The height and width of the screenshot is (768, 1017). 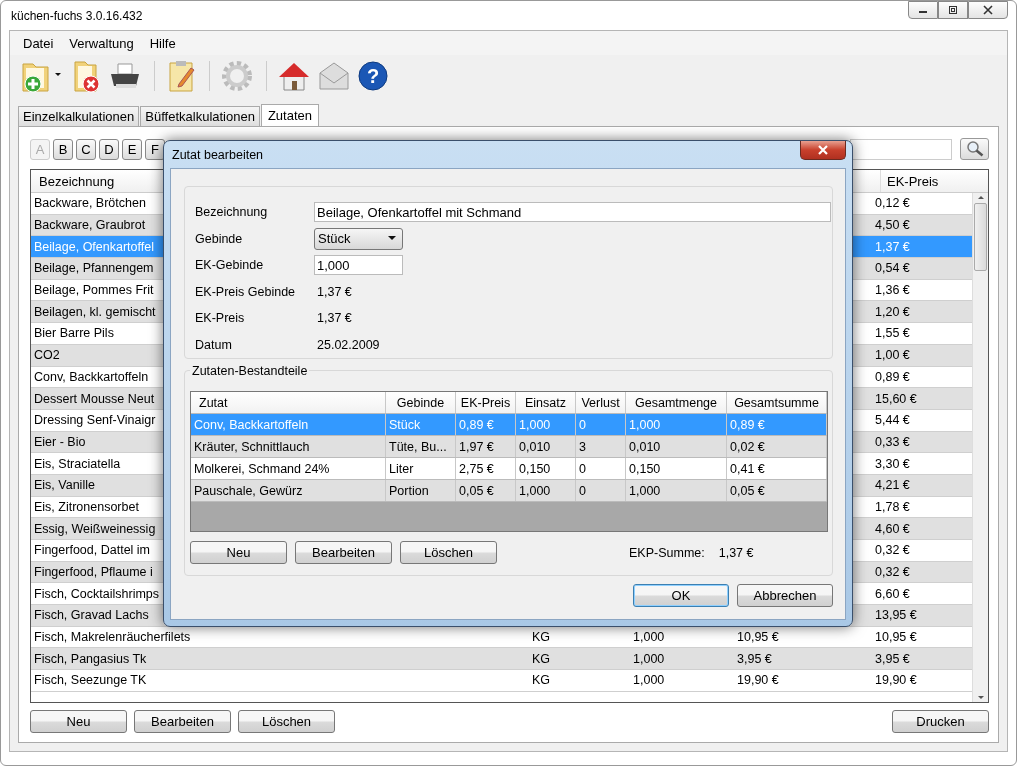 I want to click on table-cell: 0,02 €, so click(x=777, y=446).